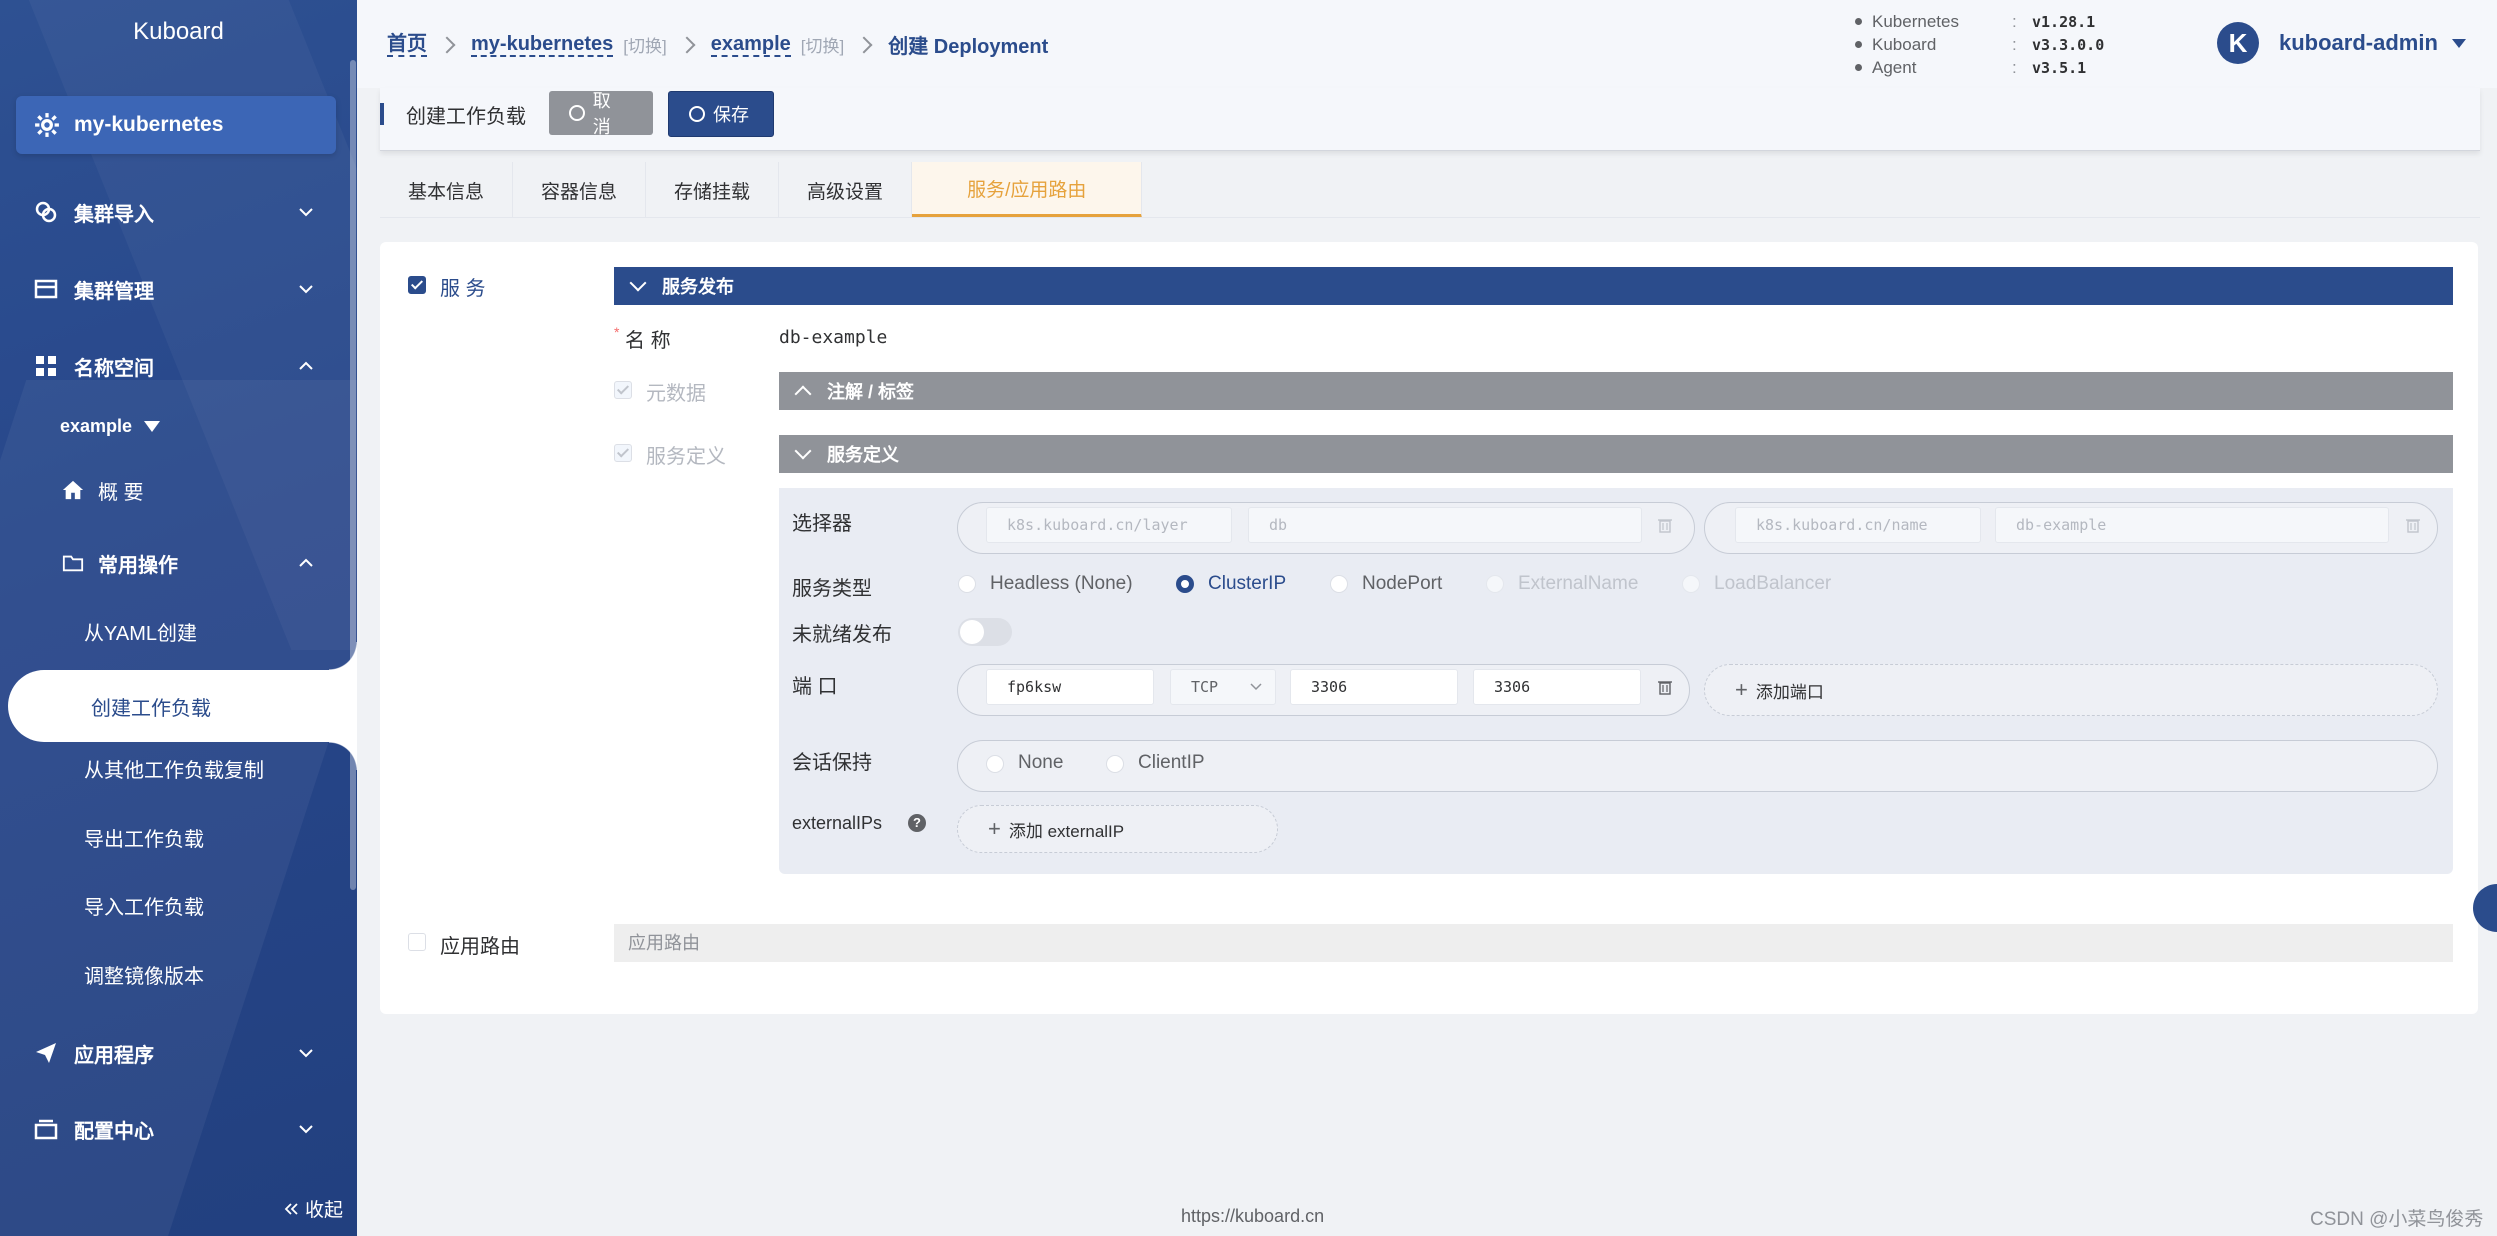 This screenshot has height=1236, width=2497. I want to click on add-port-button: + 添加端口, so click(2071, 690).